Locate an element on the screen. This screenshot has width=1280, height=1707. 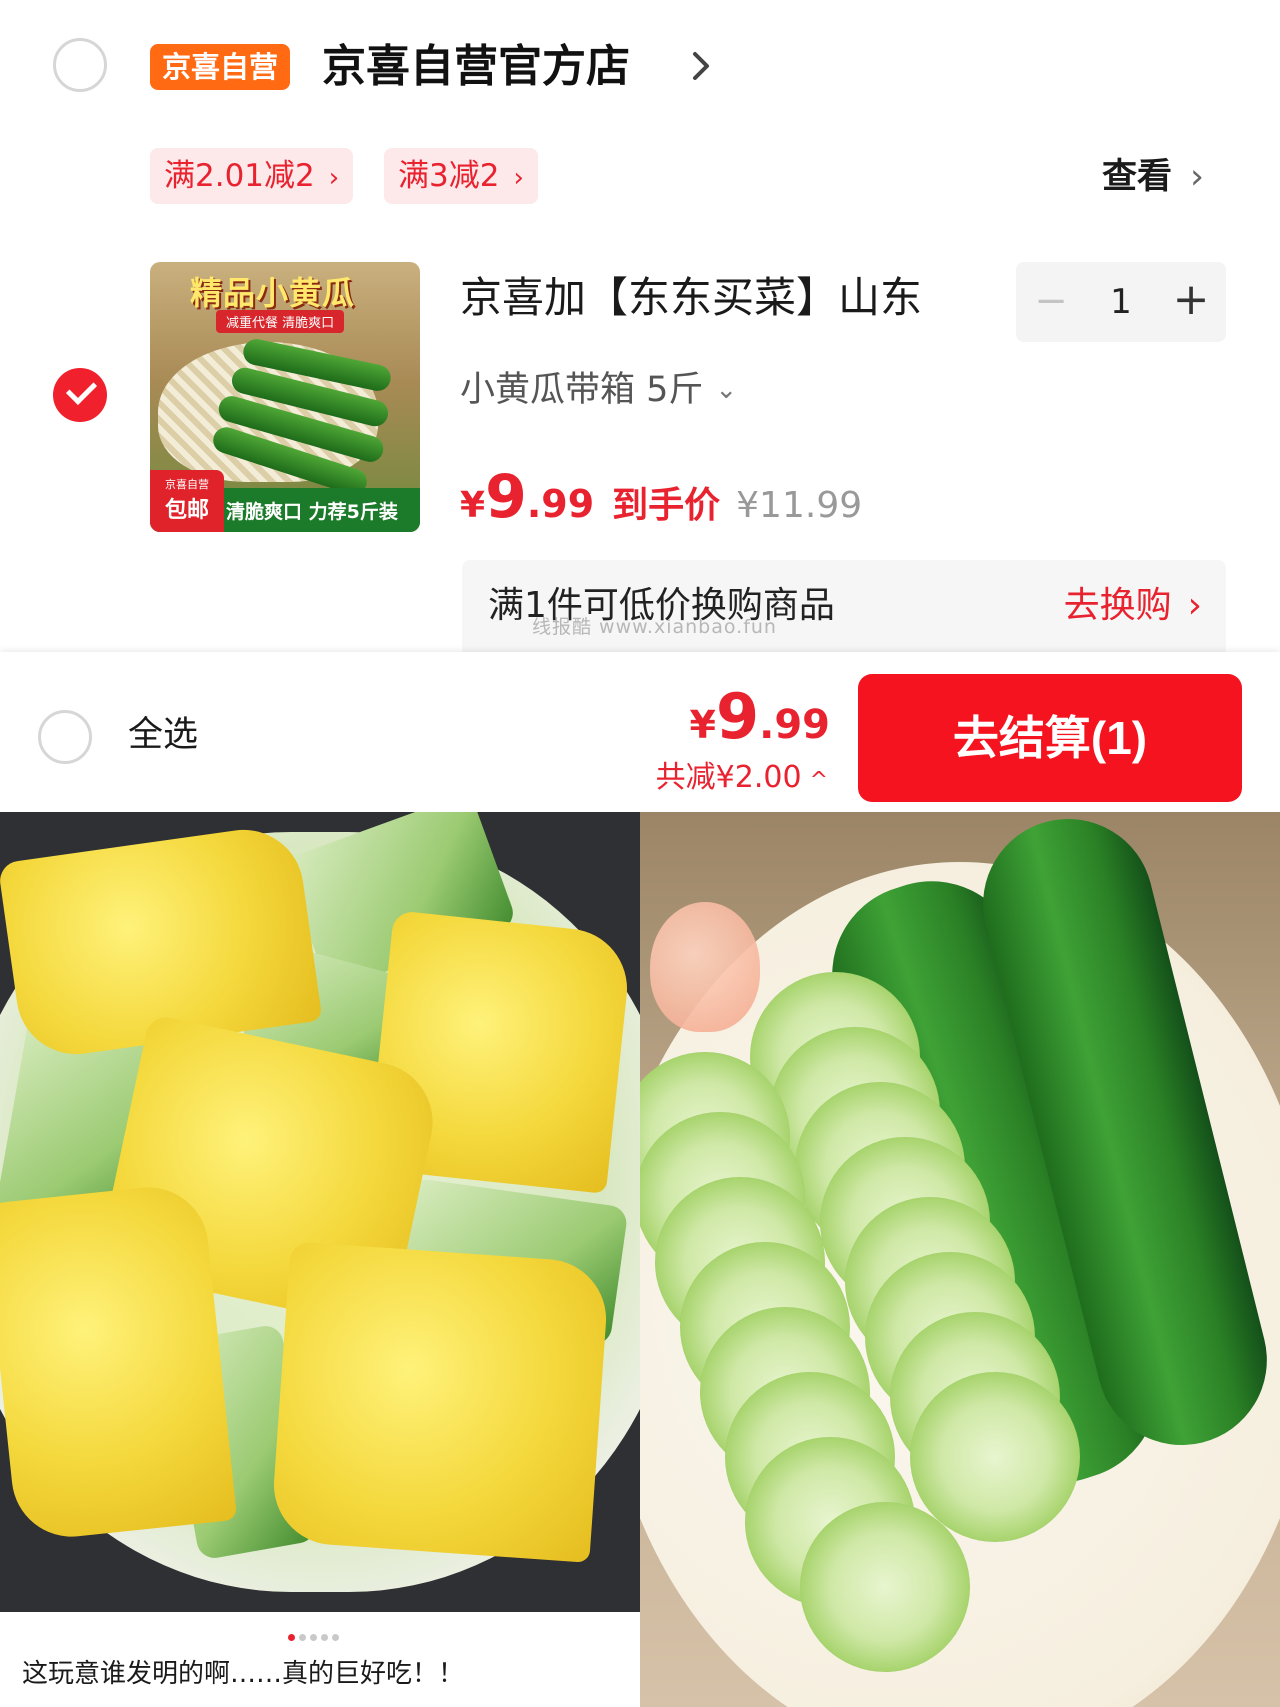
total-decimal: .99 is located at coordinates (794, 725).